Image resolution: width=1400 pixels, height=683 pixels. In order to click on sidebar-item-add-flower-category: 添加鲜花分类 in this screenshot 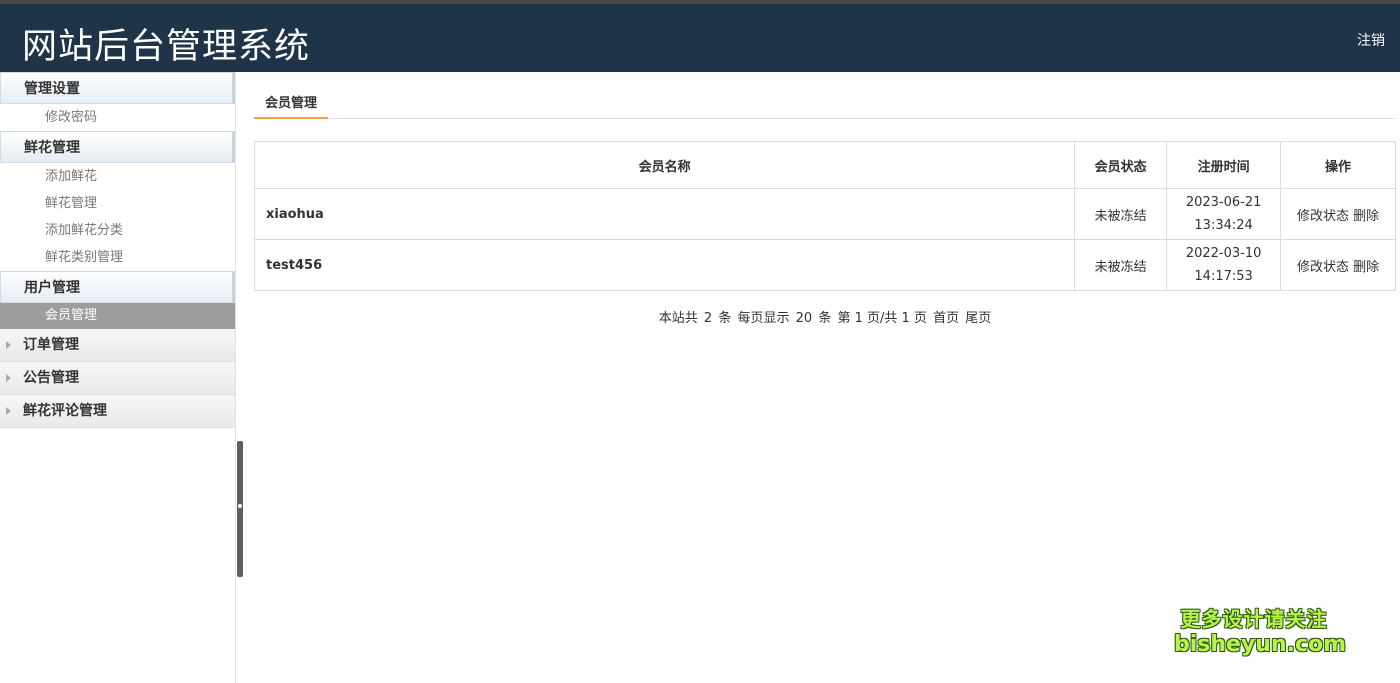, I will do `click(117, 230)`.